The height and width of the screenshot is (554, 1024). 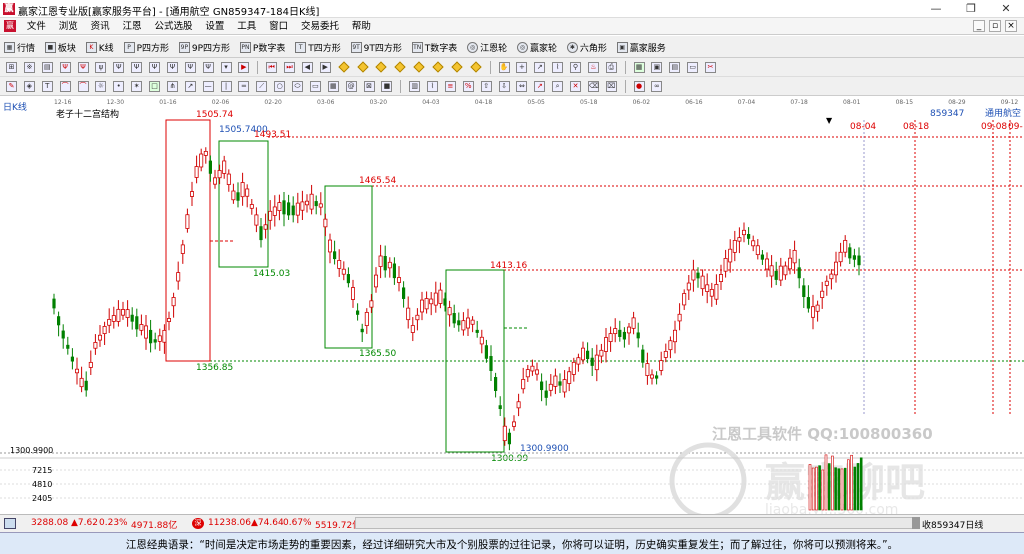 I want to click on menu-formula: 公式选股, so click(x=173, y=26).